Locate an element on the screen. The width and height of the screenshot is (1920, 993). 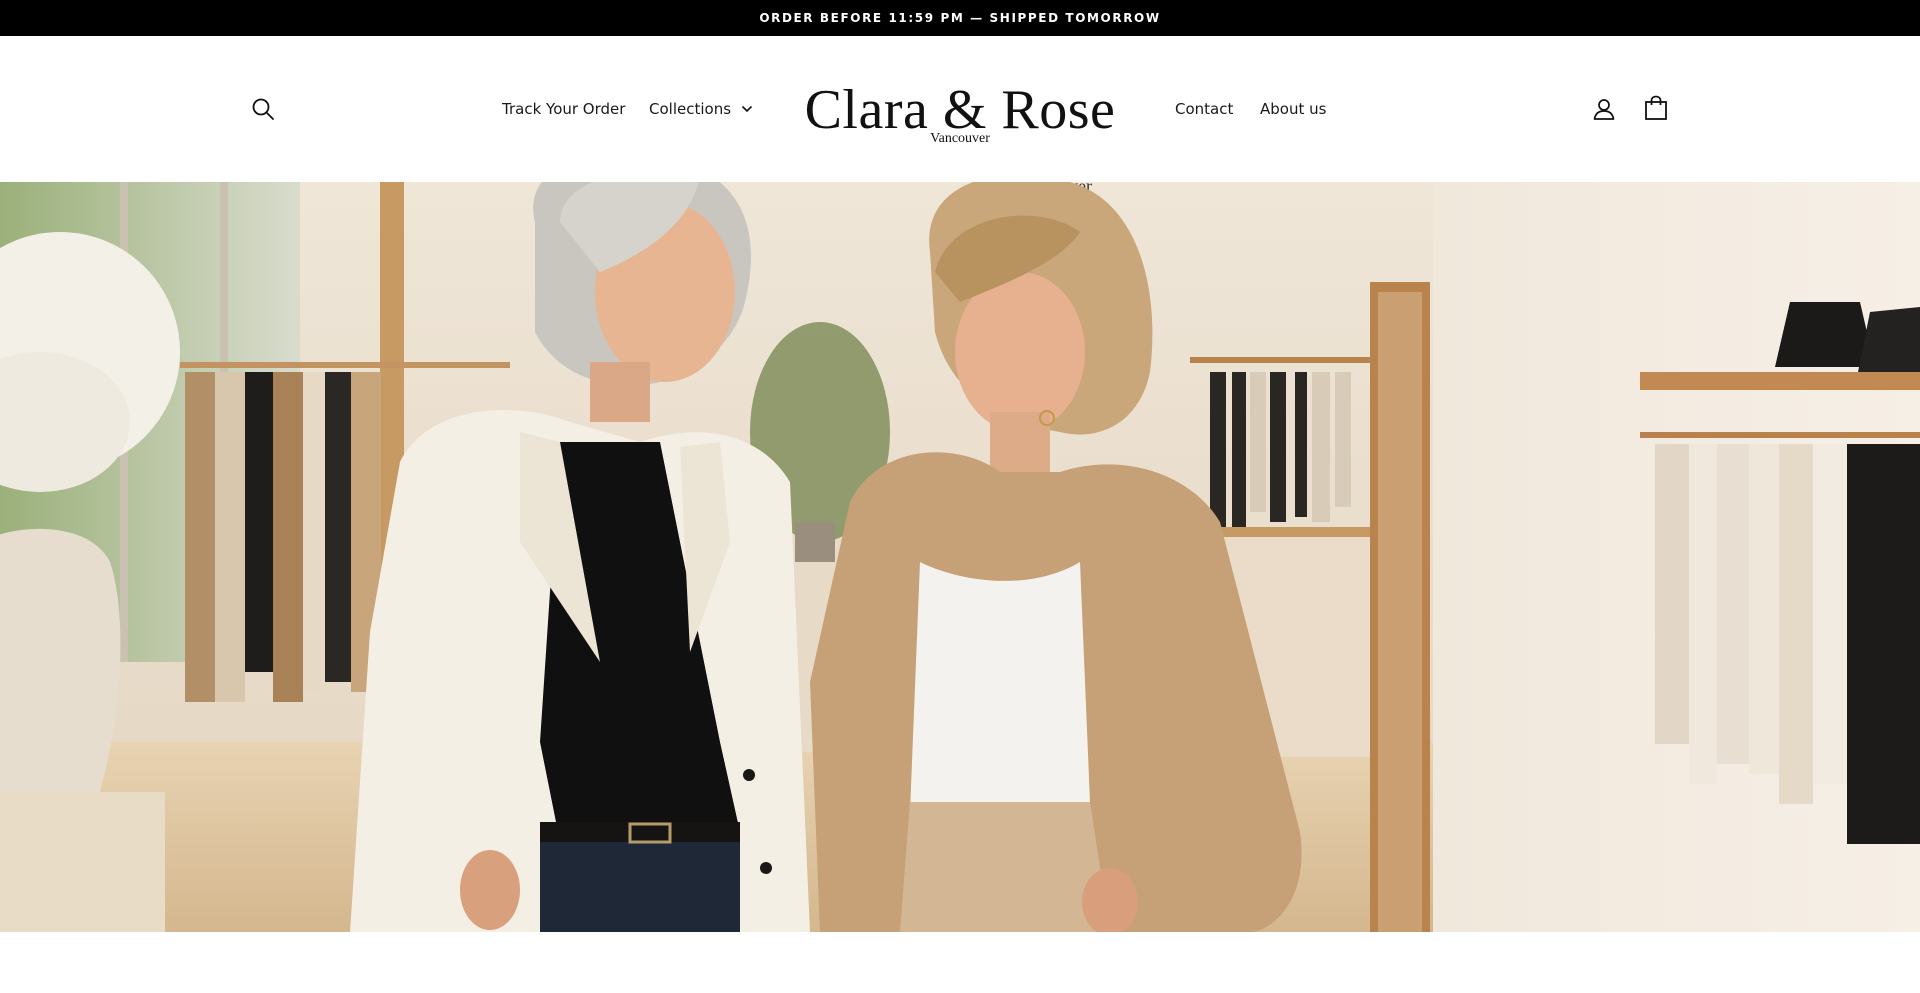
cart-button is located at coordinates (1656, 108).